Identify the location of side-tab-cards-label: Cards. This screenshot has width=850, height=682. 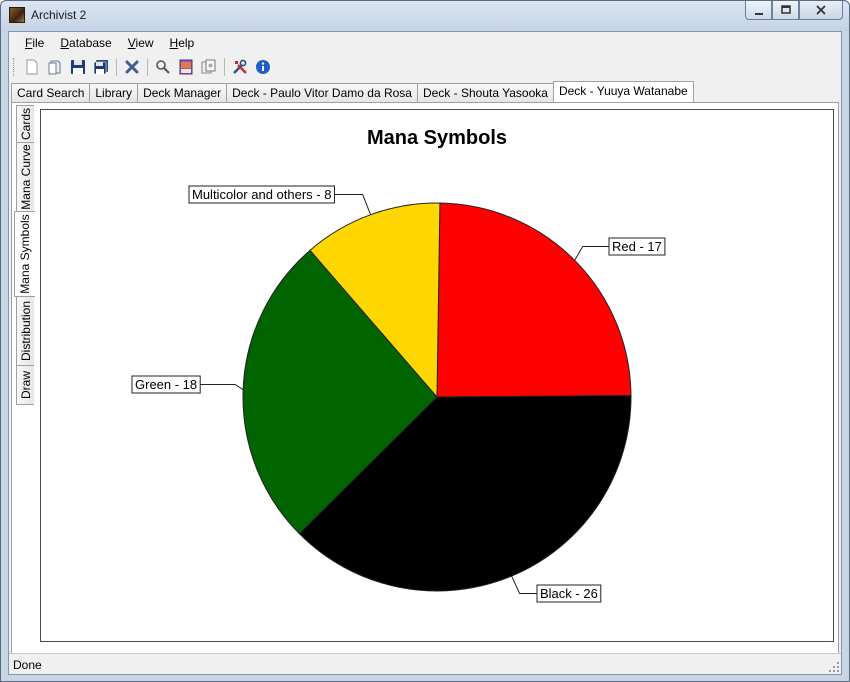
(25, 124).